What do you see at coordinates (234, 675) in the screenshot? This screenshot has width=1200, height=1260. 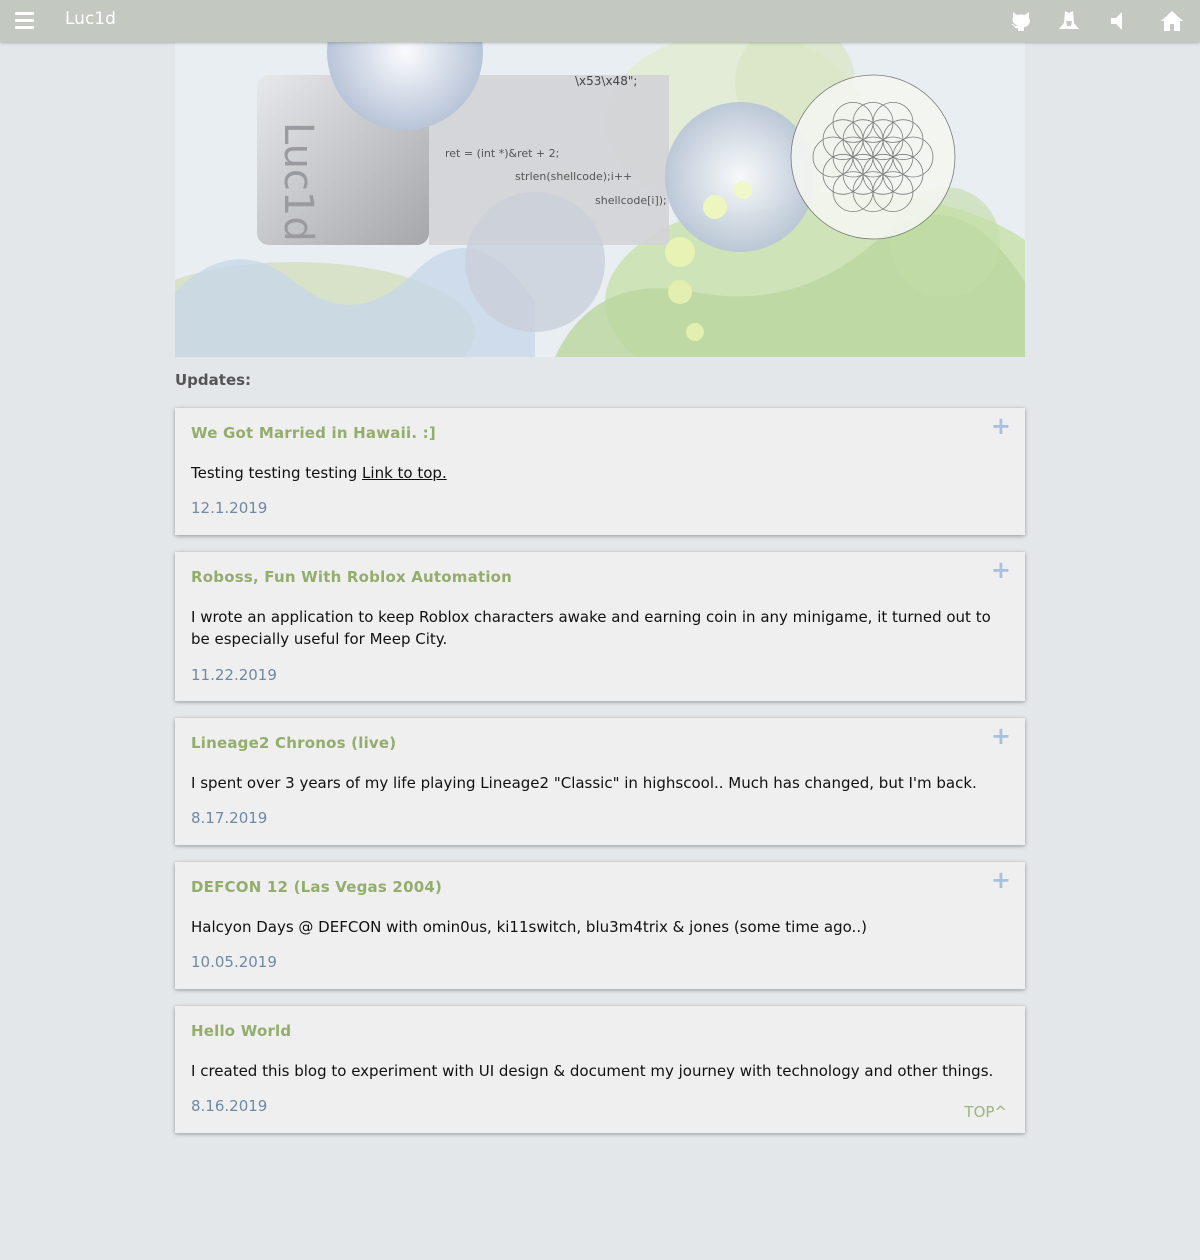 I see `post-date: 11.22.2019` at bounding box center [234, 675].